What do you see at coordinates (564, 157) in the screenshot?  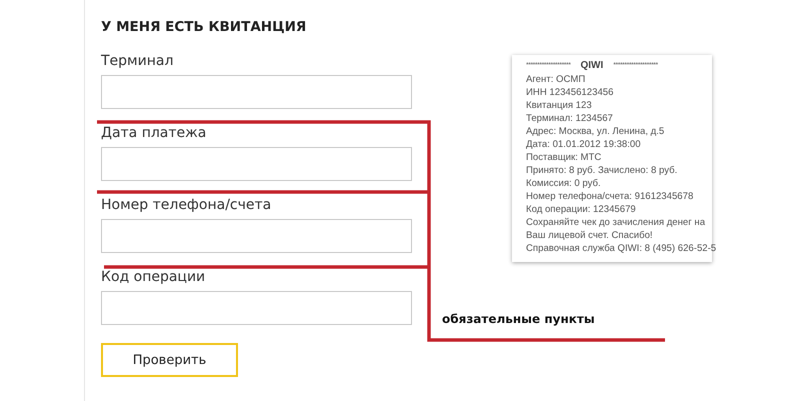 I see `receipt-line: Поставщик: МТС` at bounding box center [564, 157].